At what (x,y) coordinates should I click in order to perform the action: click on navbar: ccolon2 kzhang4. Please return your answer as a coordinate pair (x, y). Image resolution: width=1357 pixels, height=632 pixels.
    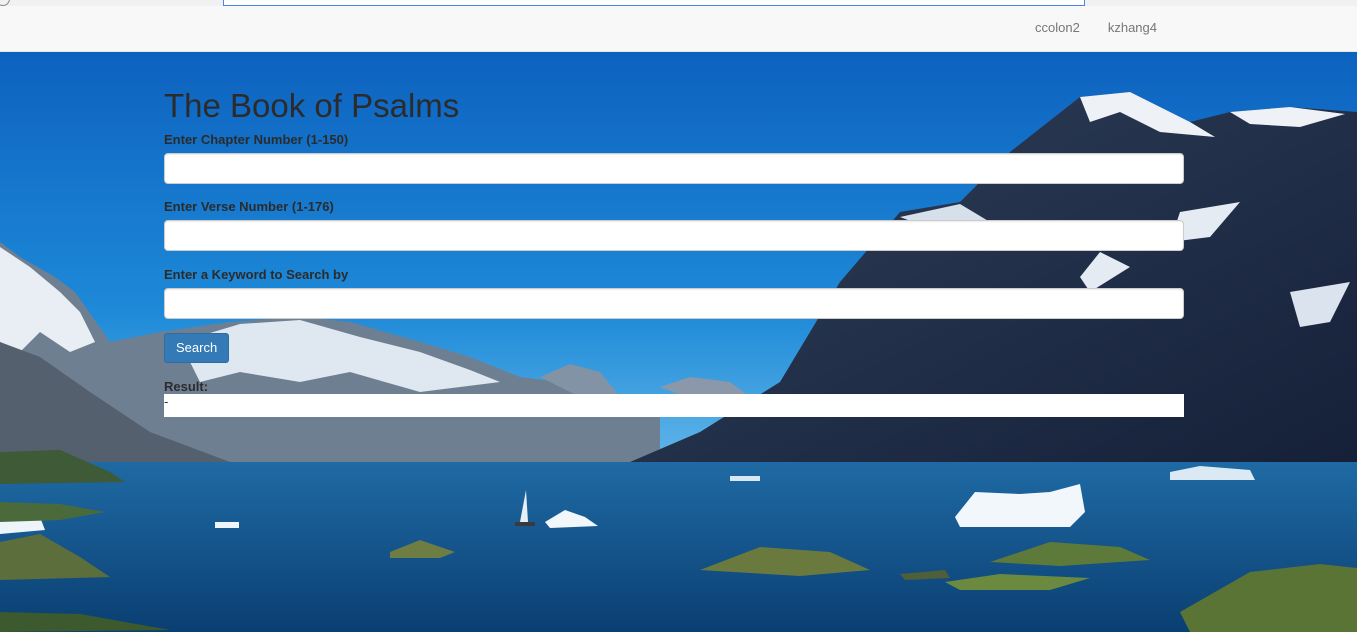
    Looking at the image, I should click on (678, 29).